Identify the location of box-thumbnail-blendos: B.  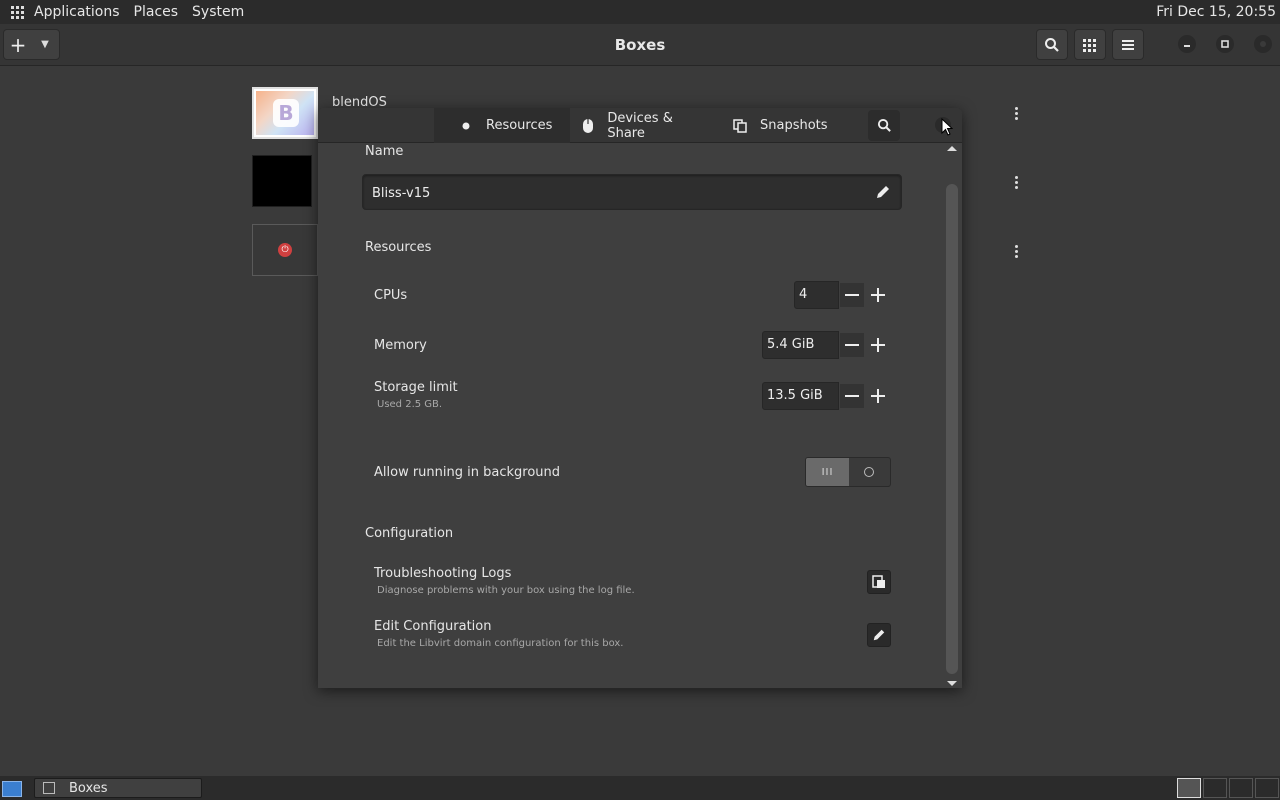
(285, 113).